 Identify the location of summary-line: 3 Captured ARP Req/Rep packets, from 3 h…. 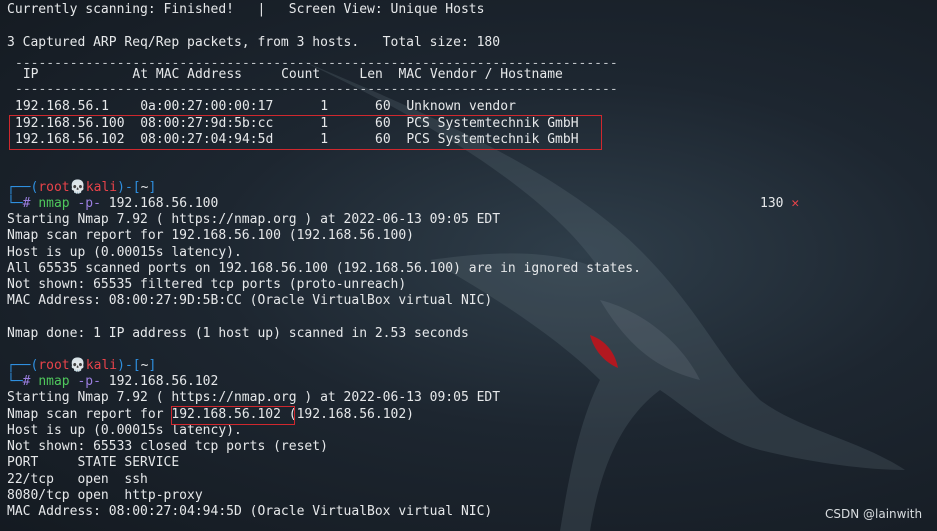
(254, 42).